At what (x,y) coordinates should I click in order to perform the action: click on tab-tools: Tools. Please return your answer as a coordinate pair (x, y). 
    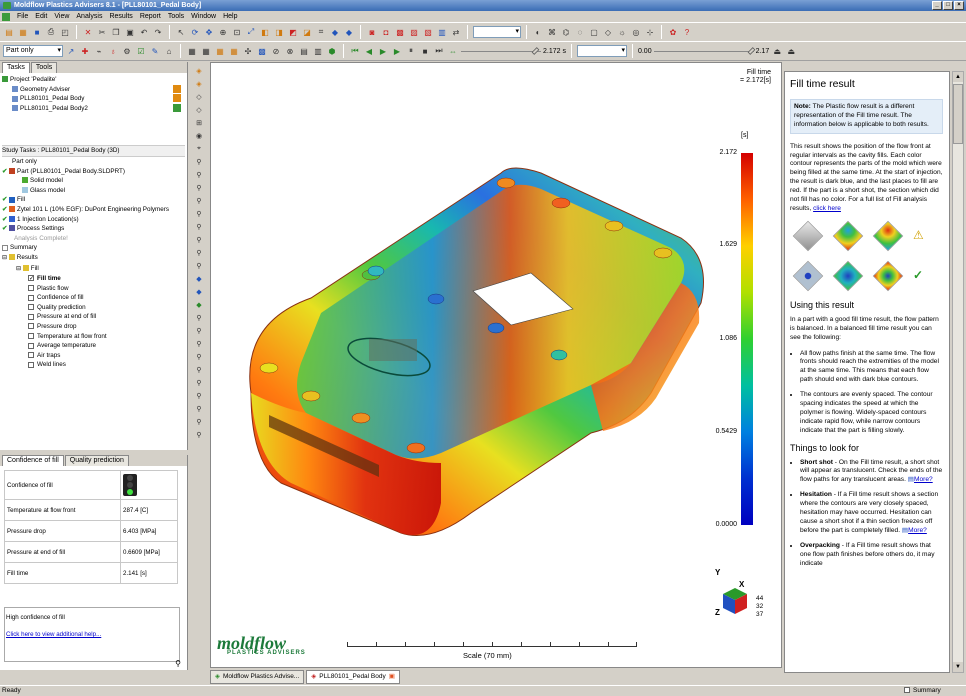
    Looking at the image, I should click on (44, 67).